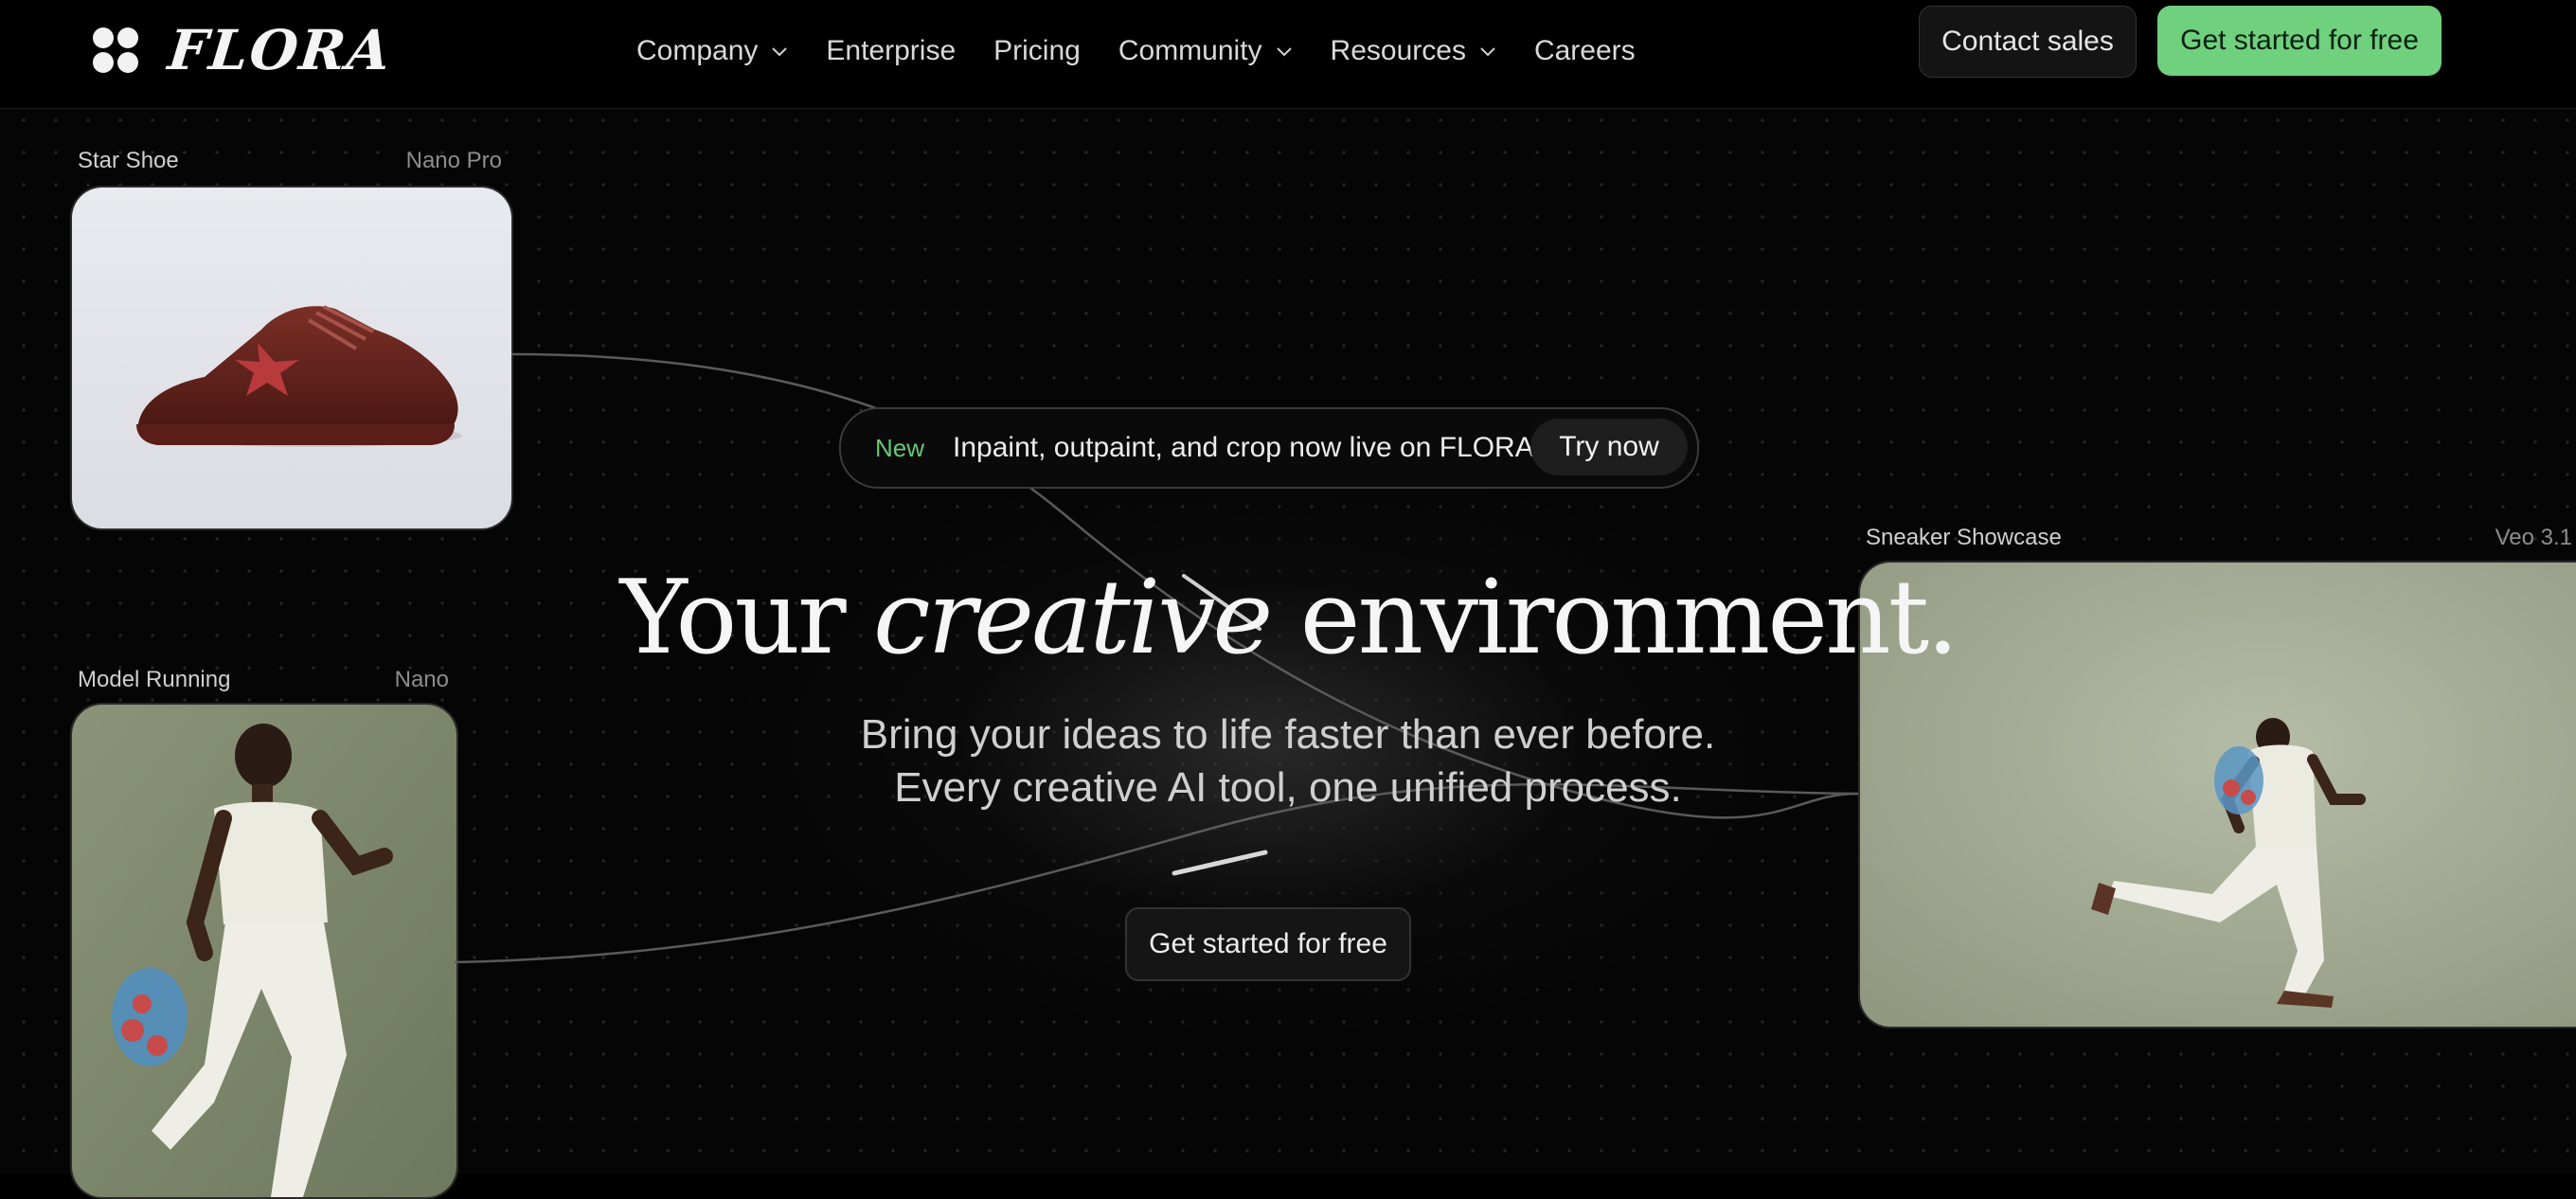  I want to click on nav-community: Community, so click(1205, 51).